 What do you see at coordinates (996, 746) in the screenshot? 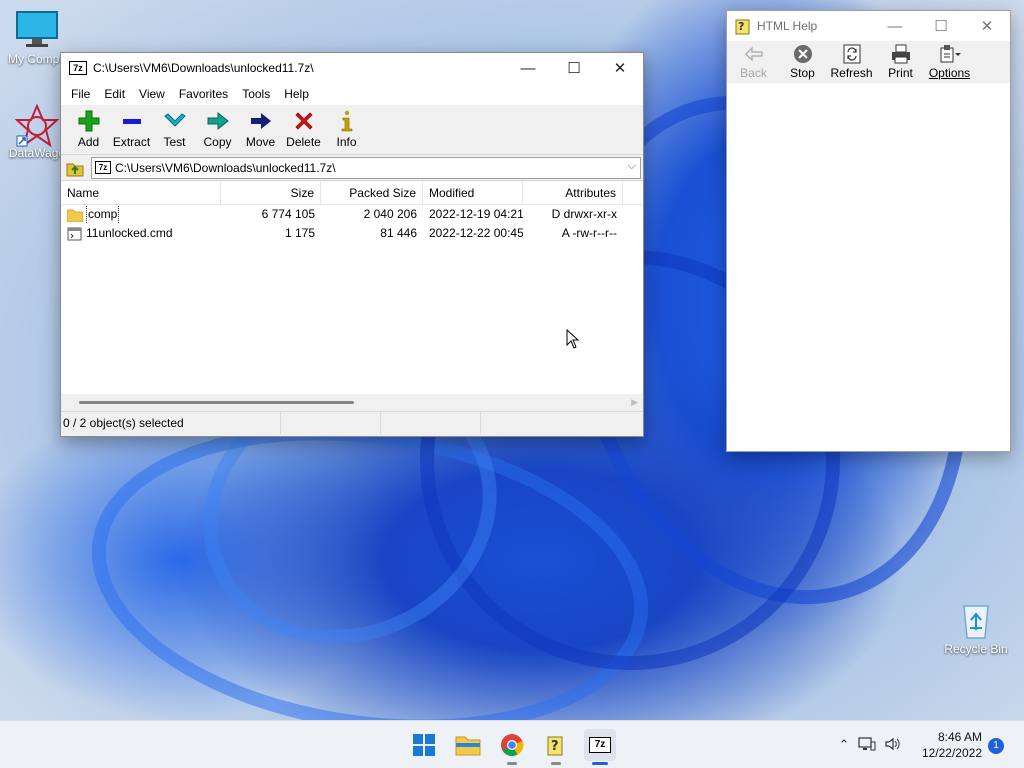
I see `notification-badge: 1` at bounding box center [996, 746].